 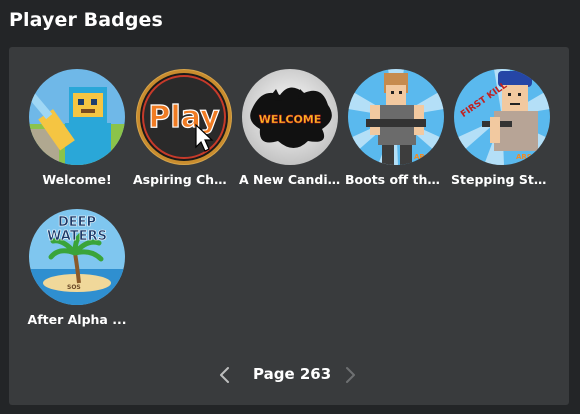 I want to click on badge-name: Welcome!, so click(x=77, y=179).